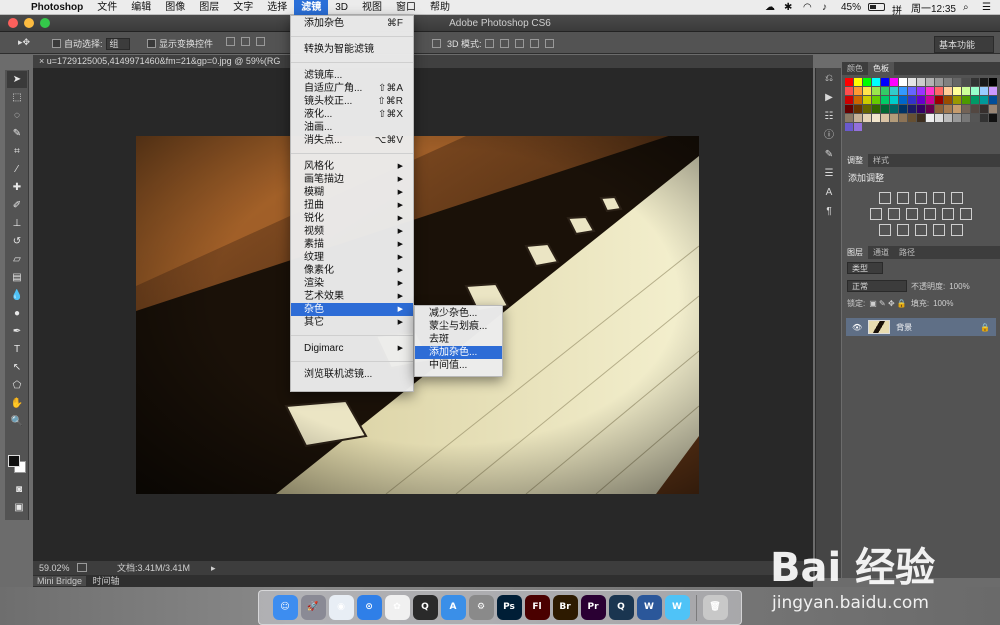 The width and height of the screenshot is (1000, 625). Describe the element at coordinates (82, 567) in the screenshot. I see `export-icon` at that location.